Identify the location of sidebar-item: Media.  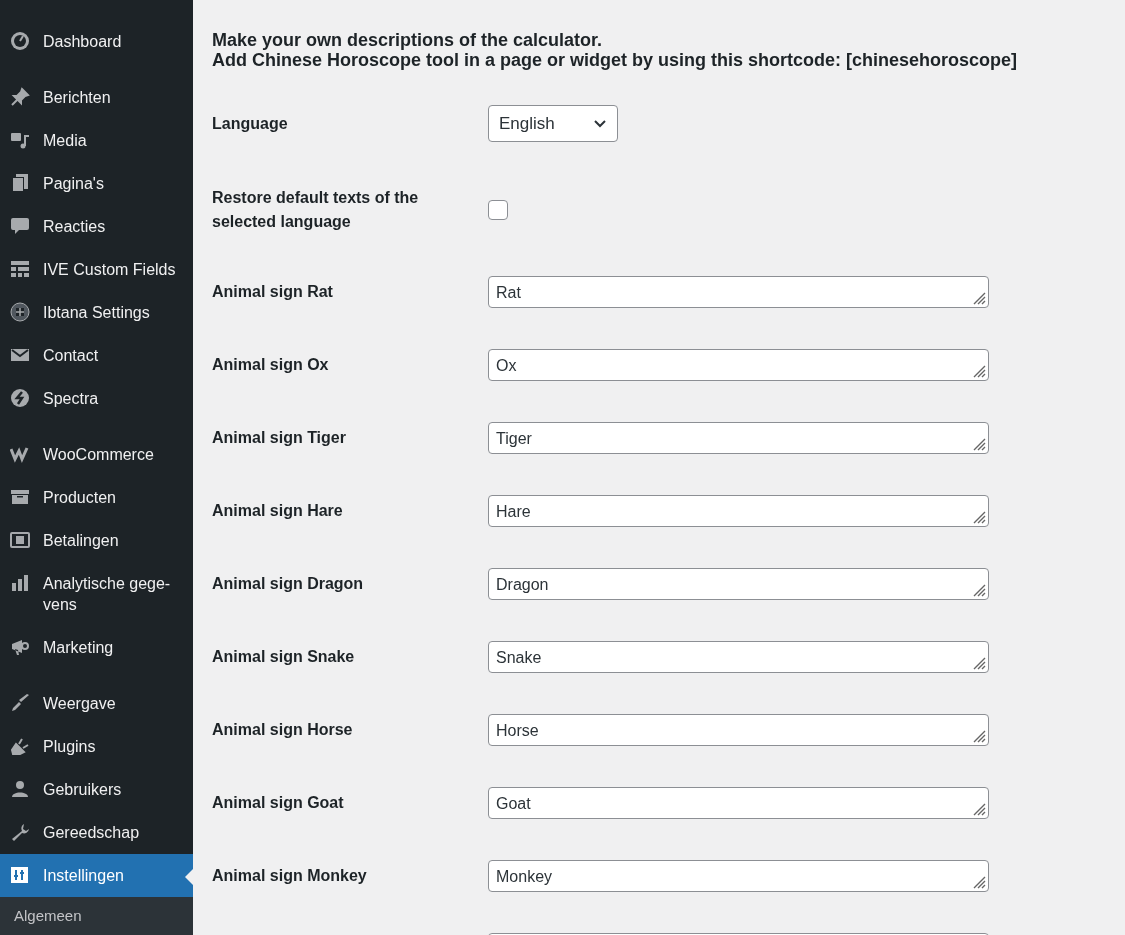
(96, 140).